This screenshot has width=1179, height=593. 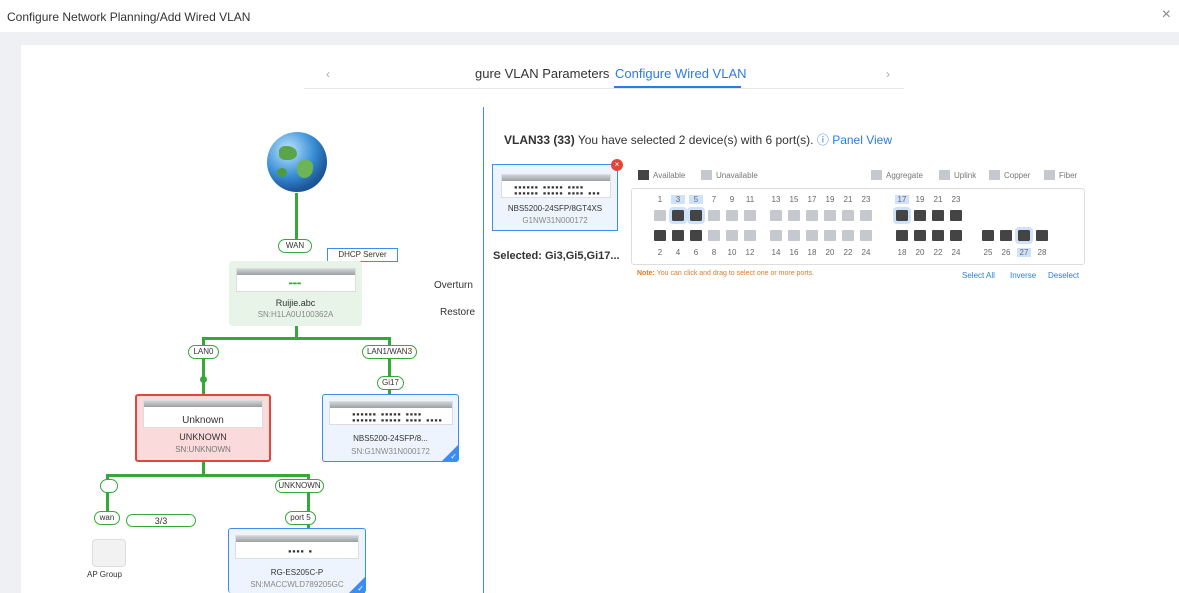 What do you see at coordinates (328, 74) in the screenshot?
I see `prev-step-icon: ‹` at bounding box center [328, 74].